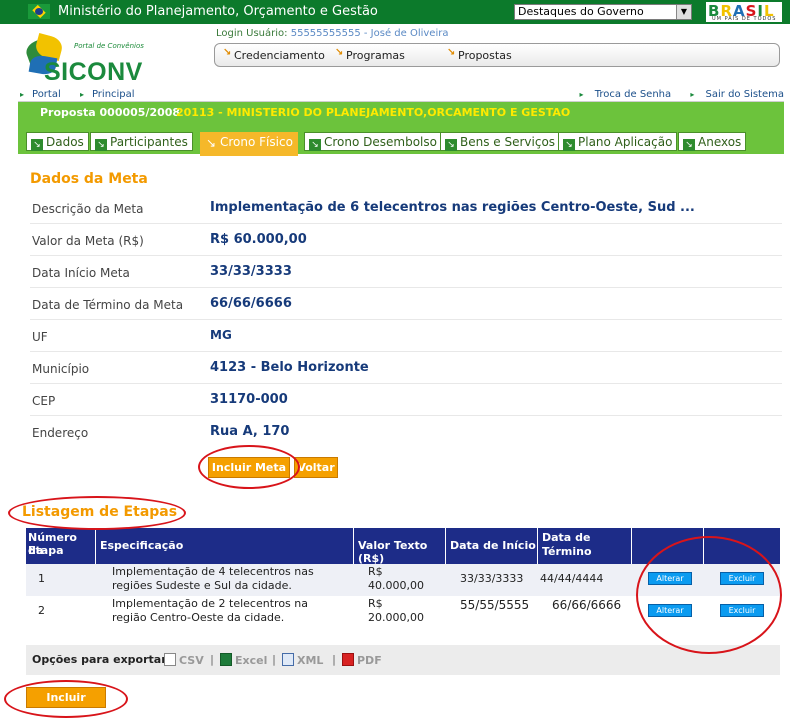 The width and height of the screenshot is (790, 726). I want to click on tab-plano-aplicacao: ↘ Plano Aplicação, so click(618, 141).